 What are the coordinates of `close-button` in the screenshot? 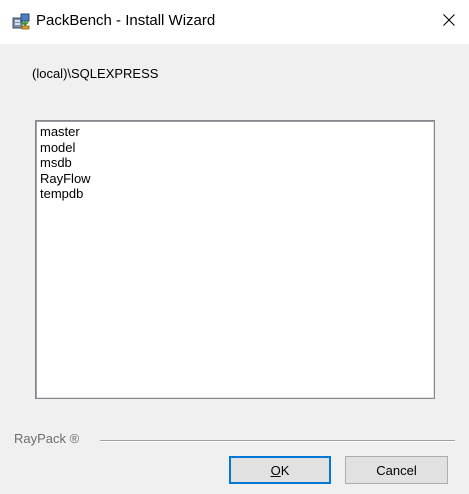 It's located at (449, 22).